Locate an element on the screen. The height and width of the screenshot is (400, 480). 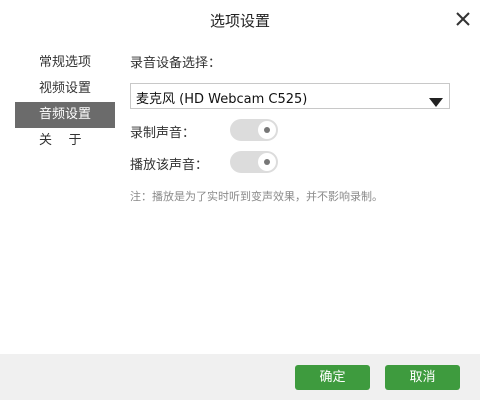
device-select-value: 麦克风 (HD Webcam C525) is located at coordinates (222, 99).